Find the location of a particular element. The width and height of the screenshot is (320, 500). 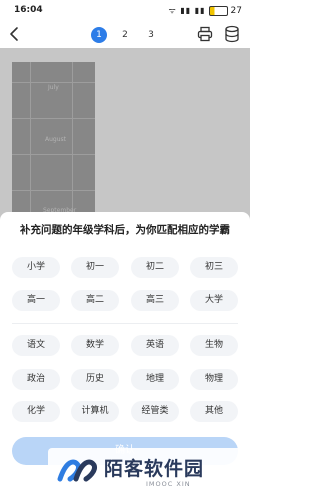

grade-chip: 高三 is located at coordinates (155, 300).